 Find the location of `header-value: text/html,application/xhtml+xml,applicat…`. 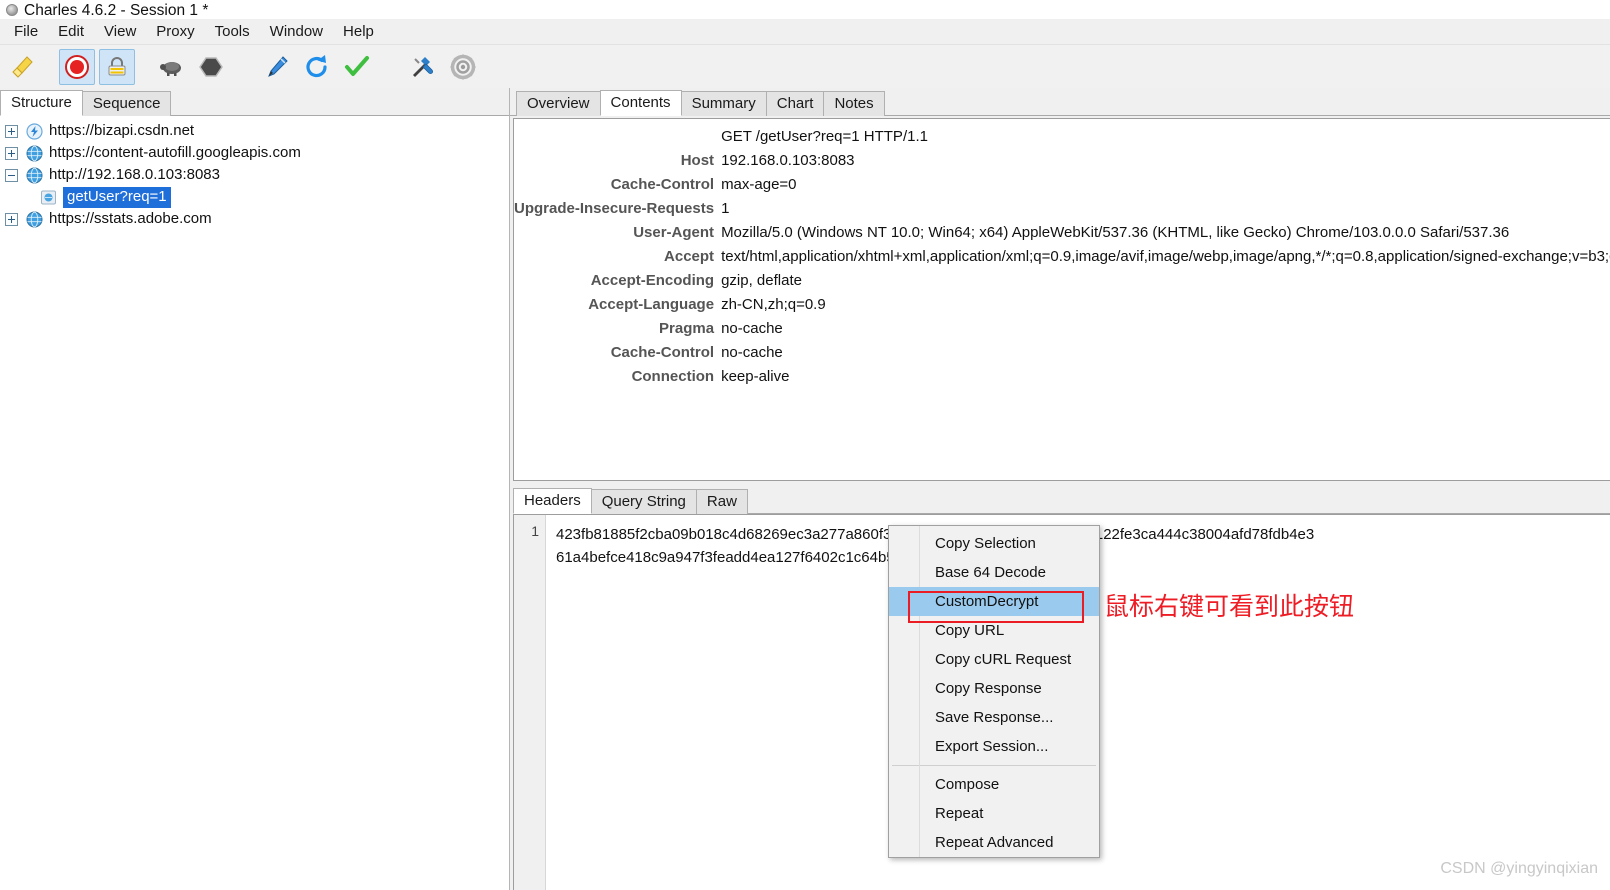

header-value: text/html,application/xhtml+xml,applicat… is located at coordinates (1165, 256).